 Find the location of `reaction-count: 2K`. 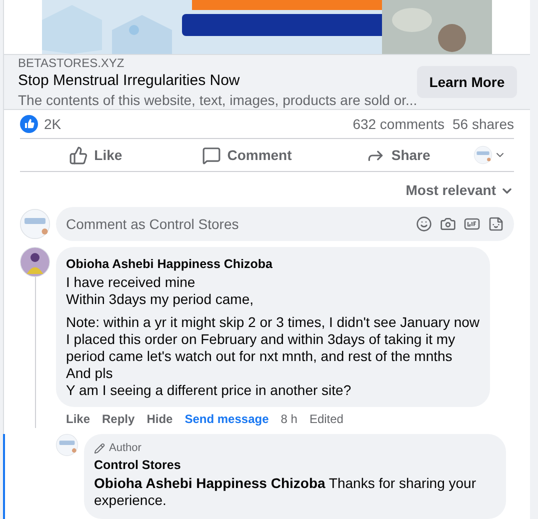

reaction-count: 2K is located at coordinates (53, 124).